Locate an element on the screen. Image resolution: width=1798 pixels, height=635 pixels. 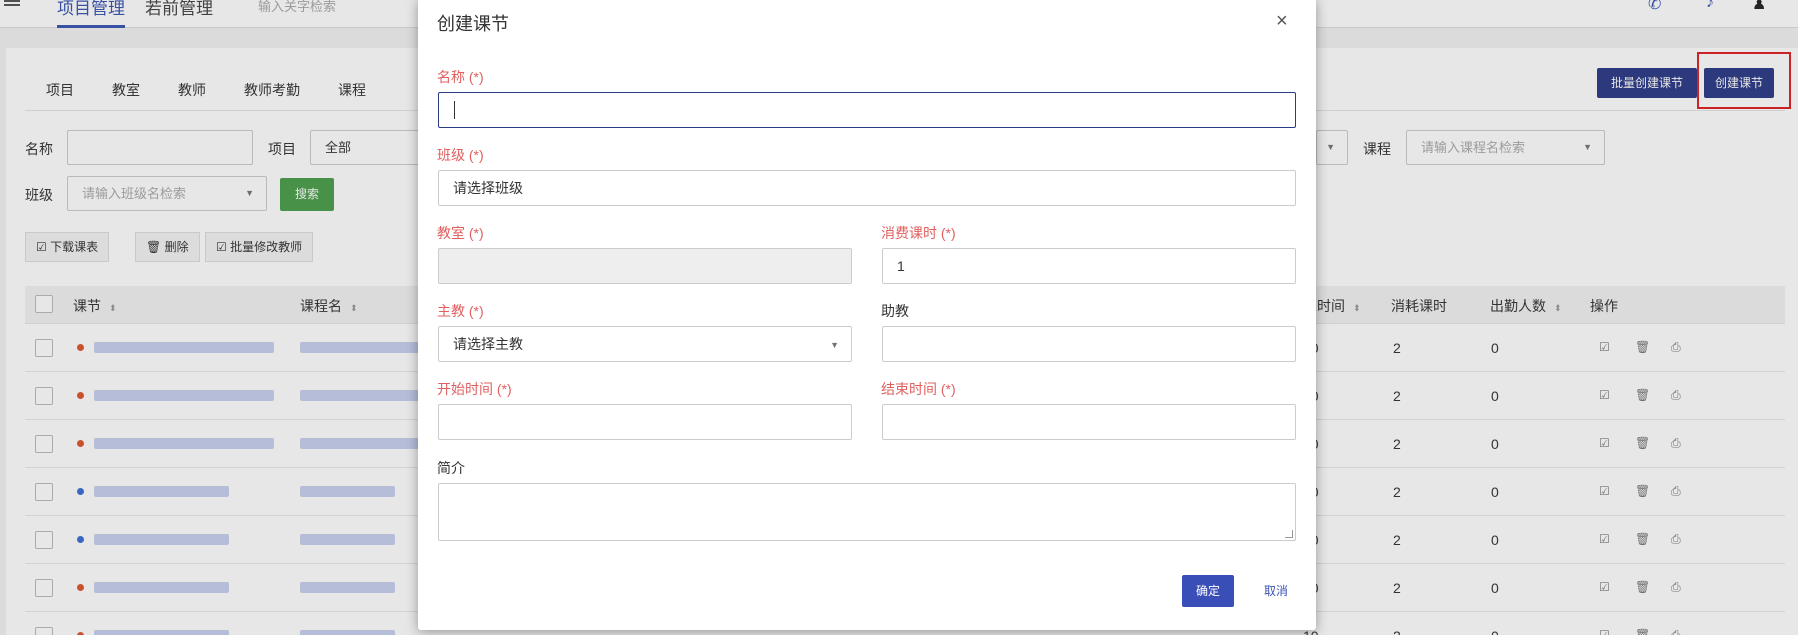
assistant-input is located at coordinates (1089, 344).